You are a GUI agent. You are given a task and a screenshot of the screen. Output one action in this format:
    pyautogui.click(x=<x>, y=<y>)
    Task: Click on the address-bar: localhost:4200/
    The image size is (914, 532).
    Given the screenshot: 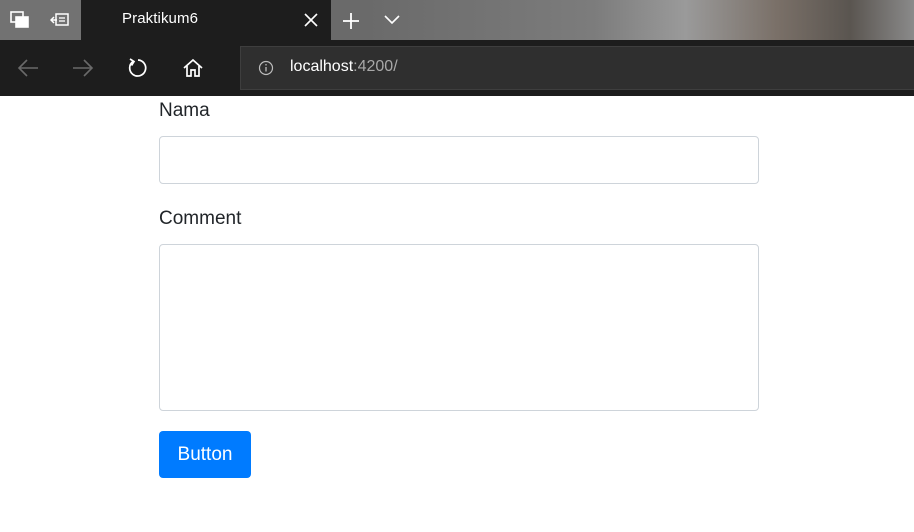 What is the action you would take?
    pyautogui.click(x=577, y=68)
    